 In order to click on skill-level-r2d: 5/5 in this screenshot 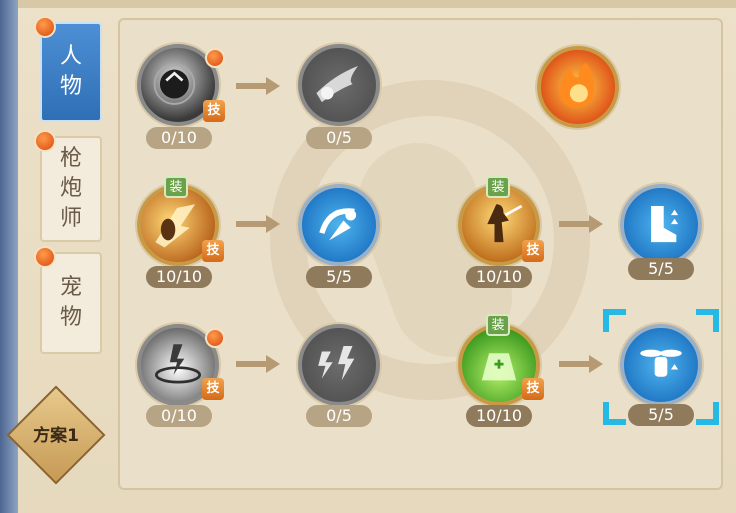, I will do `click(661, 269)`.